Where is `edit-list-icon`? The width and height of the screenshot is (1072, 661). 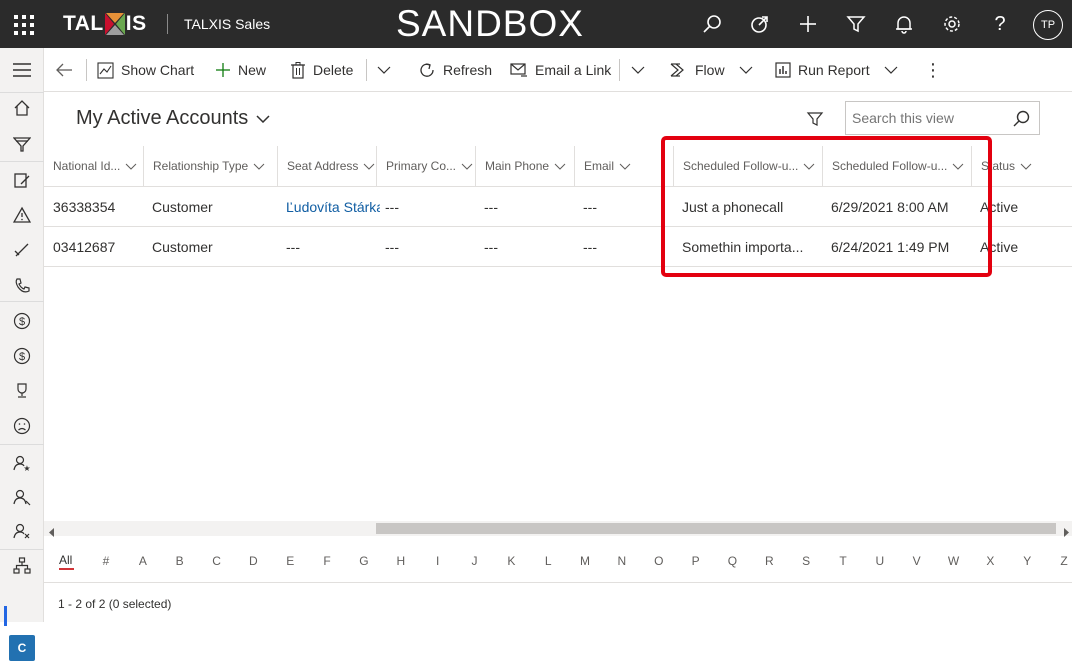 edit-list-icon is located at coordinates (22, 180).